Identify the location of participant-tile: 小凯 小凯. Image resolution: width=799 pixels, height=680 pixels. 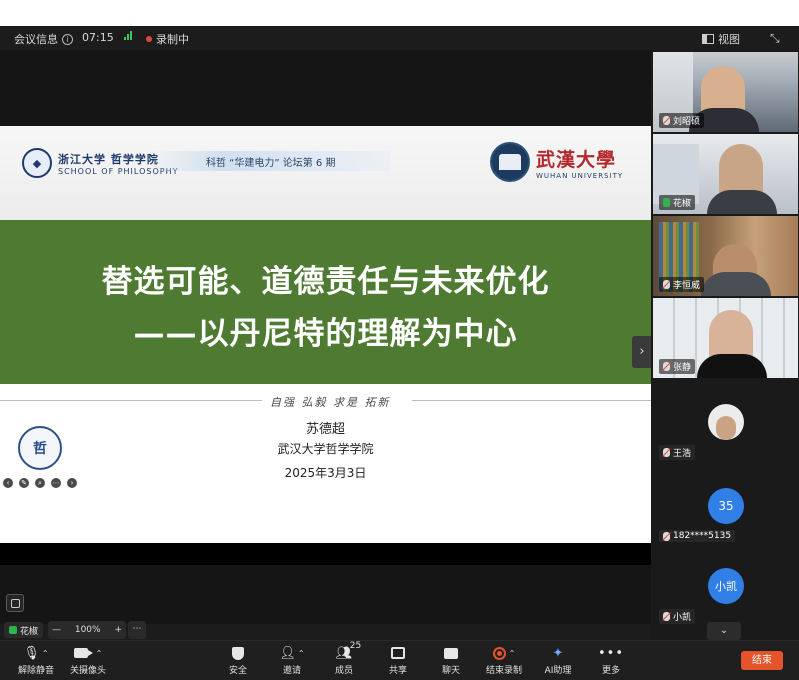
(725, 586).